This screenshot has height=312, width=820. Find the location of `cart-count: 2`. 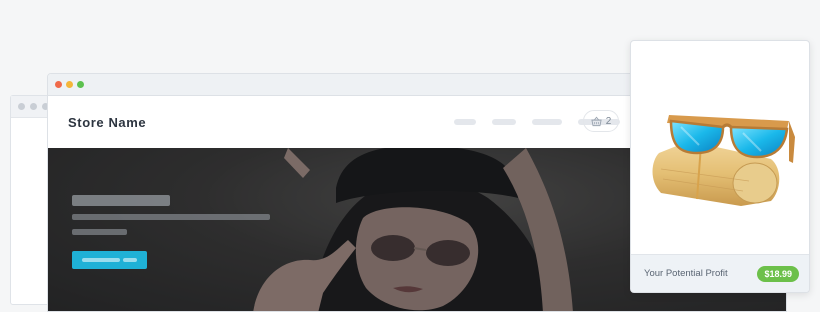

cart-count: 2 is located at coordinates (608, 121).